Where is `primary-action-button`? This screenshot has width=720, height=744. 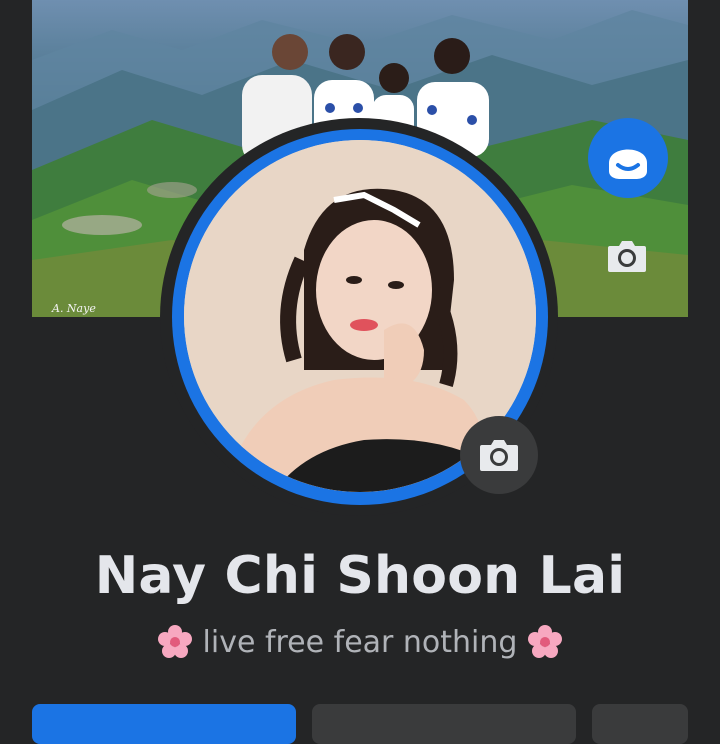 primary-action-button is located at coordinates (164, 724).